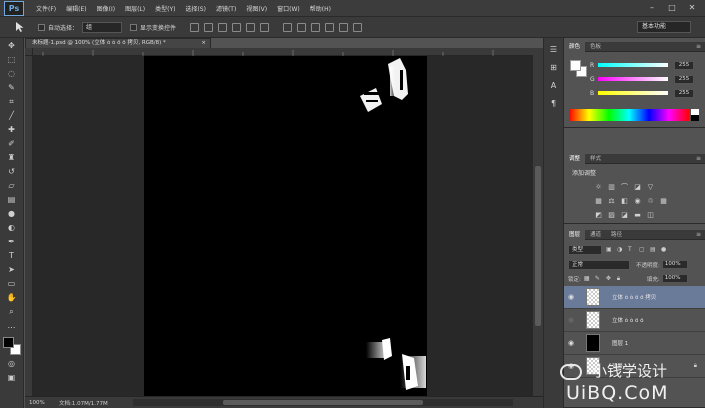 The width and height of the screenshot is (705, 408). I want to click on fill-input: 100%, so click(674, 278).